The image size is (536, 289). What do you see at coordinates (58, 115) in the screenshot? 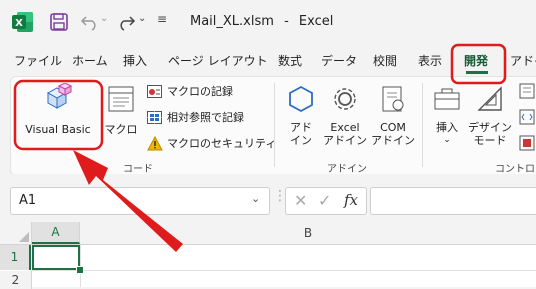
I see `visual-basic-highlight` at bounding box center [58, 115].